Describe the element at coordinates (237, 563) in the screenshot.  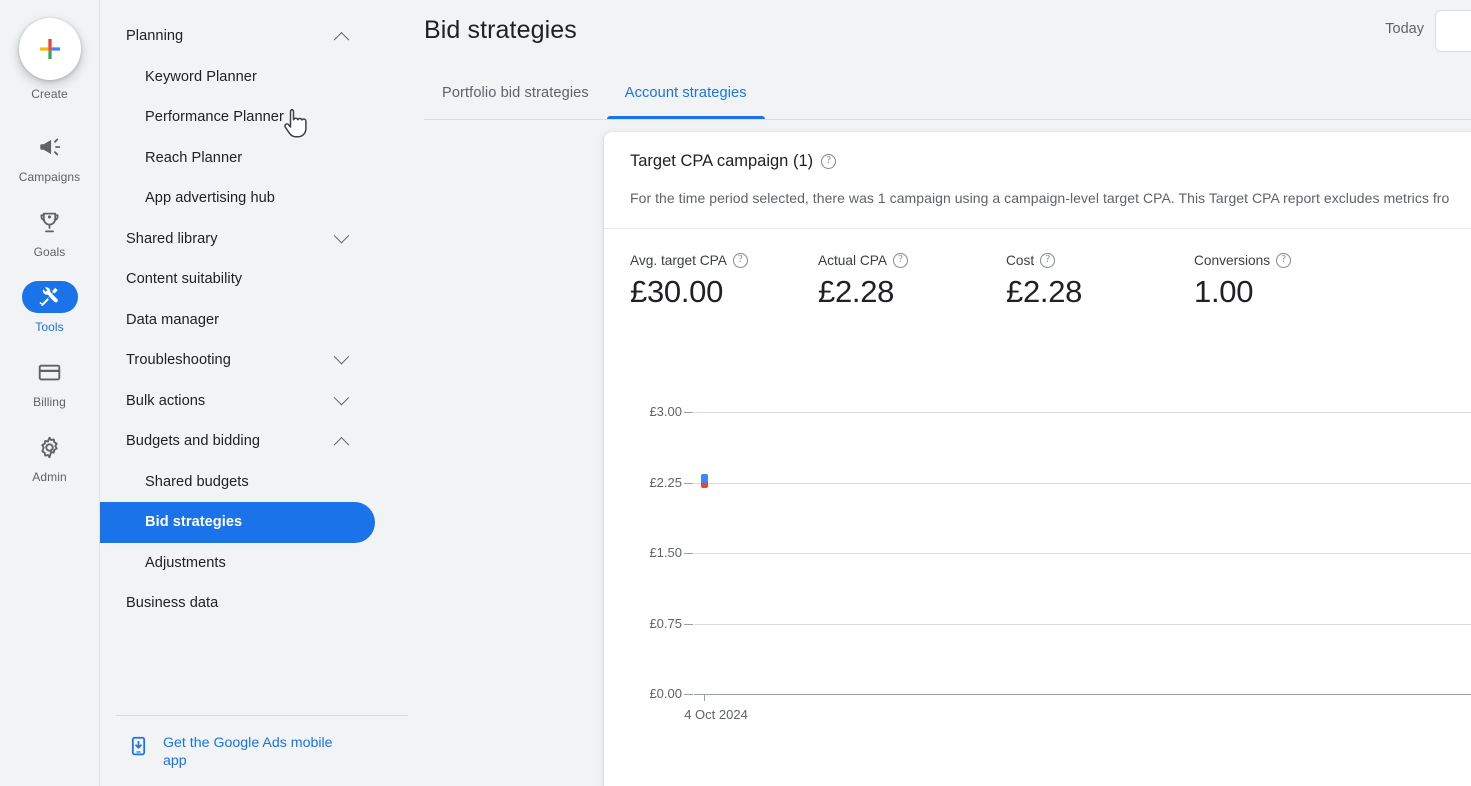
I see `nav-item-adjustments: Adjustments` at that location.